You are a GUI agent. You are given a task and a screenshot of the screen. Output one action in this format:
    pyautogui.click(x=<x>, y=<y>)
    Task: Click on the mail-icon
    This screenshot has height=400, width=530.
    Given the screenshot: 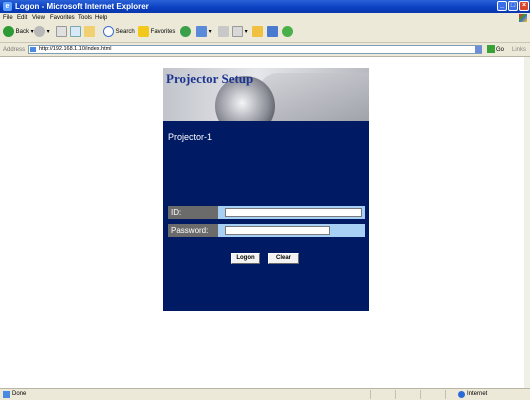 What is the action you would take?
    pyautogui.click(x=201, y=31)
    